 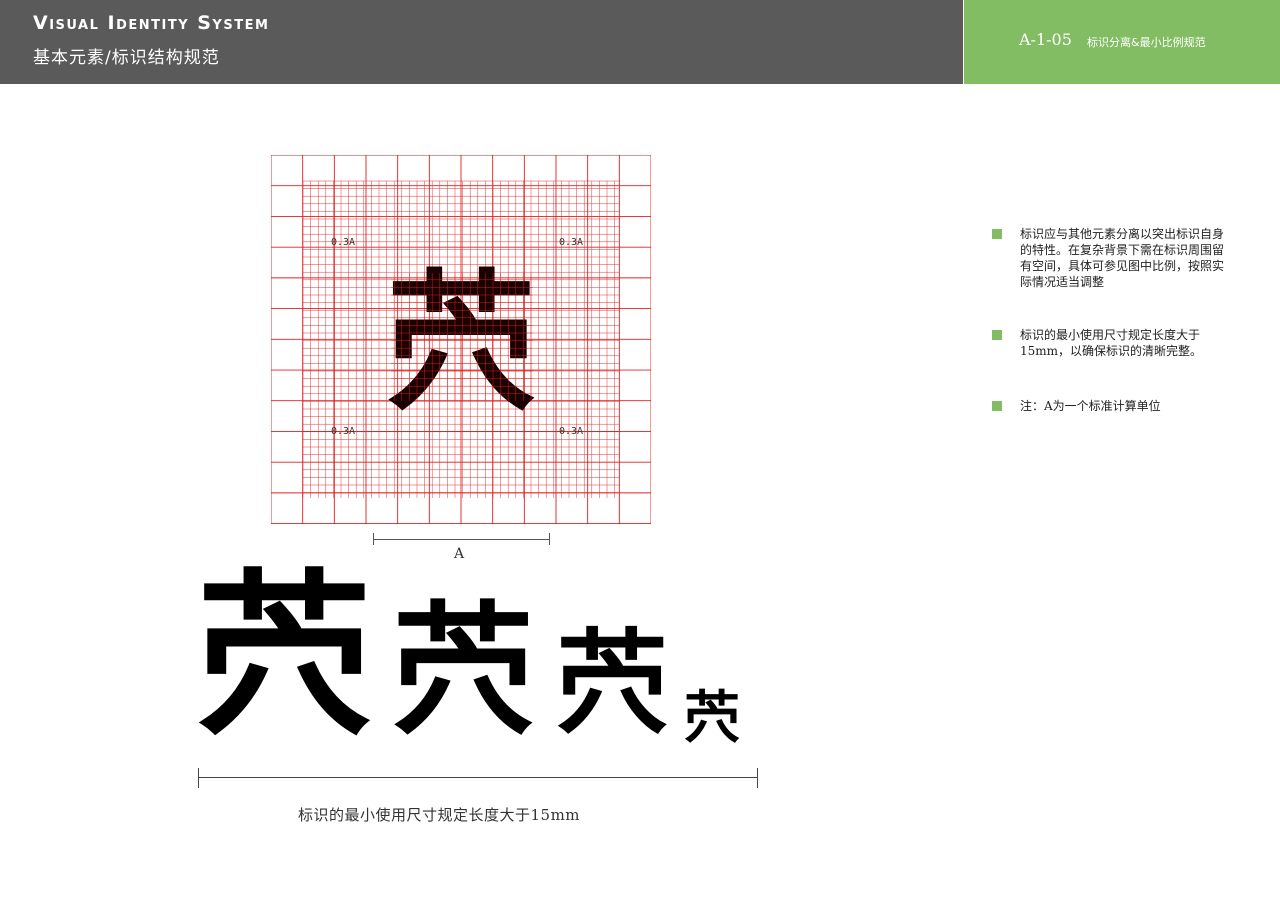 I want to click on note-text: 标识的最小使用尺寸规定长度大于15mm，以确保标识的清晰完整。, so click(x=1111, y=343).